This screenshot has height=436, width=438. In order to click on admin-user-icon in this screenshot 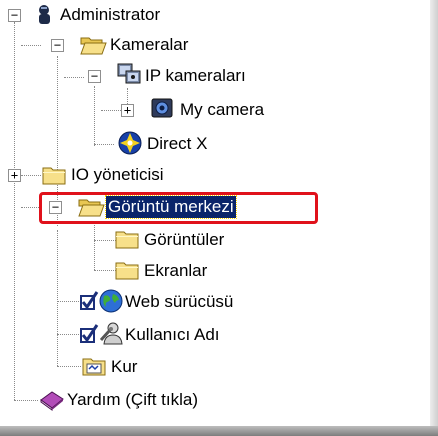, I will do `click(47, 15)`.